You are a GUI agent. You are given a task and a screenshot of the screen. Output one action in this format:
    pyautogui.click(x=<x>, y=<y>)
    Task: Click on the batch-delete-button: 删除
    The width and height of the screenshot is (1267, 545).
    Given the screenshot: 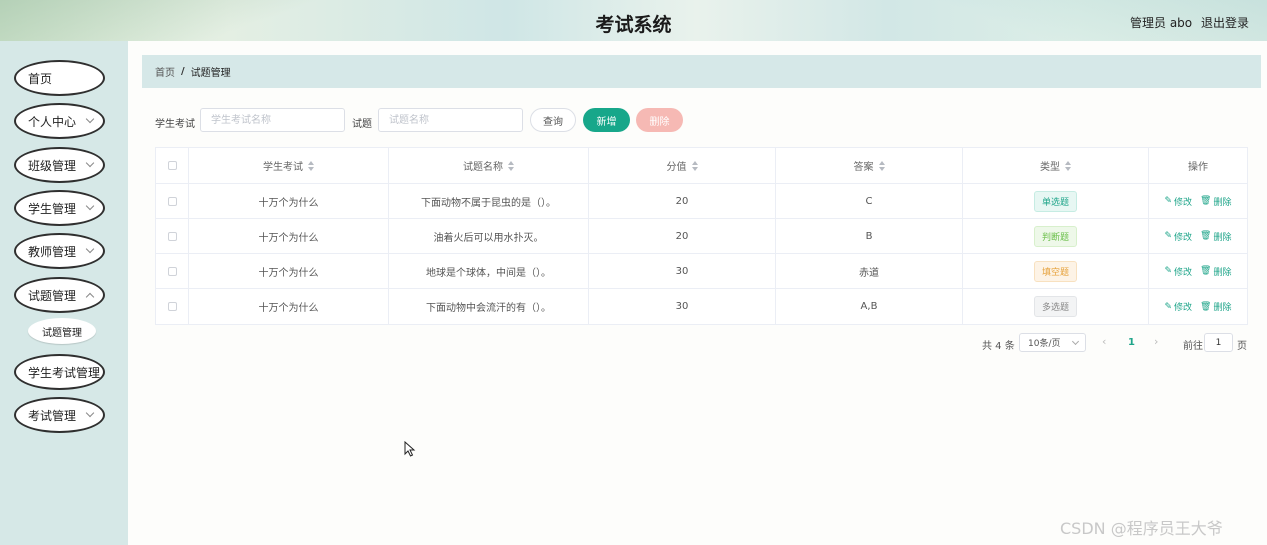 What is the action you would take?
    pyautogui.click(x=659, y=120)
    